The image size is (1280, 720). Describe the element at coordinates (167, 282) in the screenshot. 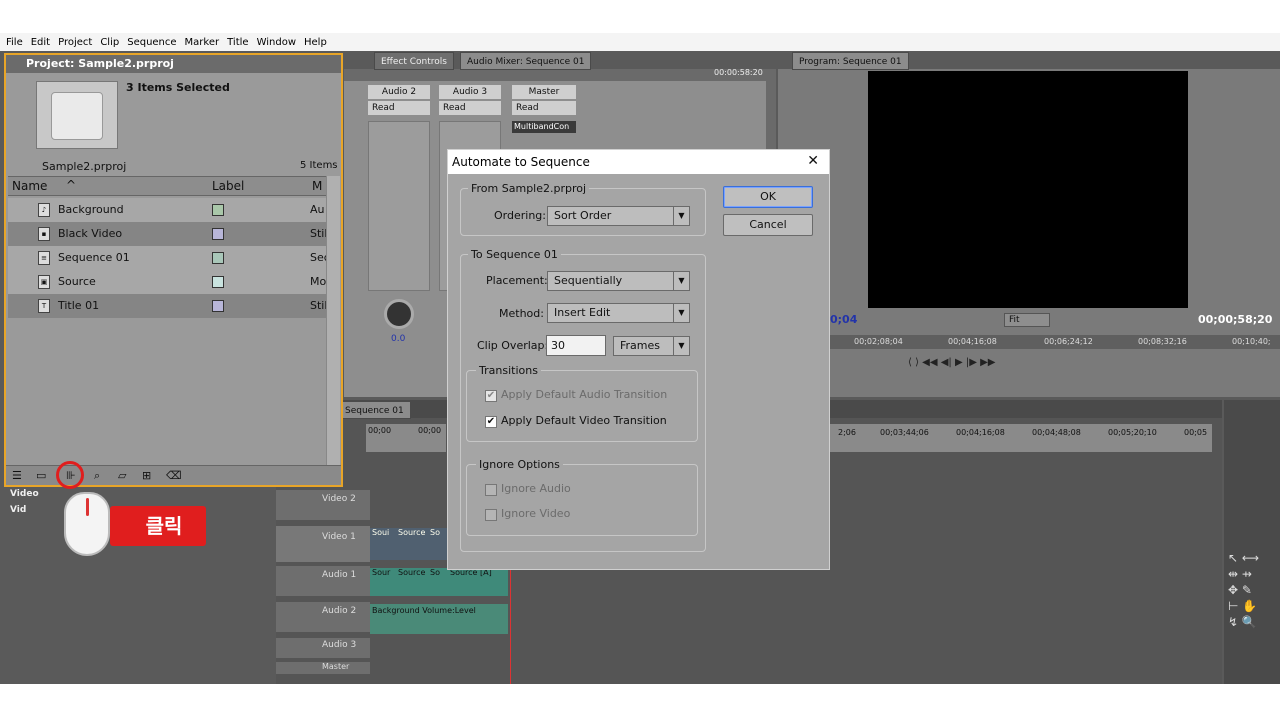

I see `project-item-source: ▣ Source Mo` at that location.